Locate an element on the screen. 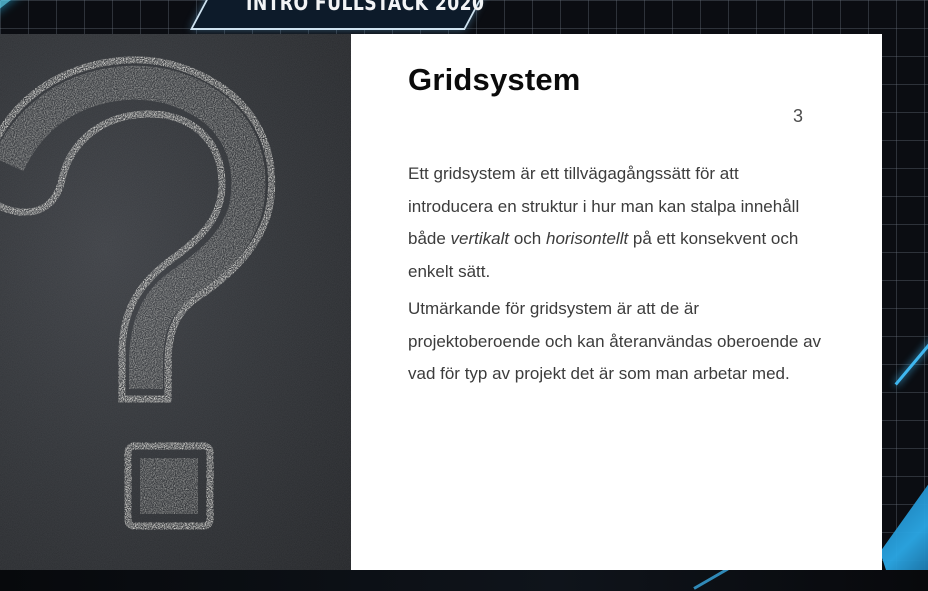 The height and width of the screenshot is (591, 928). decorative-corner-shape is located at coordinates (904, 515).